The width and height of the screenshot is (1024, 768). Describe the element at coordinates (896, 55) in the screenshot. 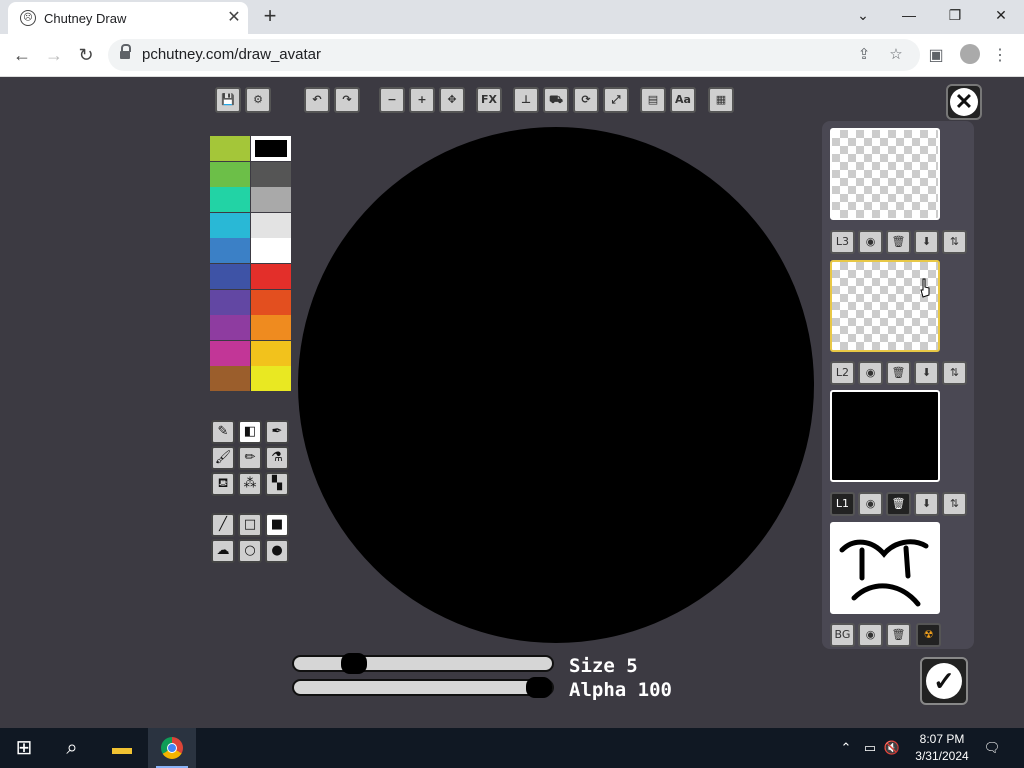

I see `bookmark-star-icon: ☆` at that location.